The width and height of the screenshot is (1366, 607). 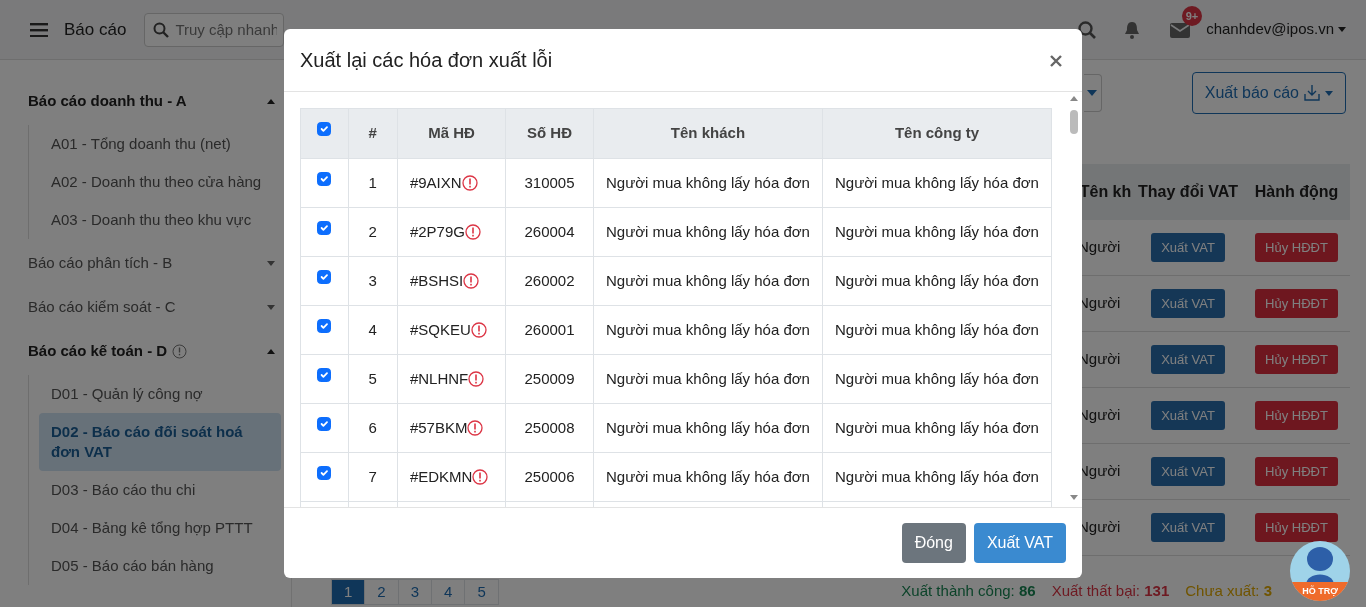 I want to click on sidebar-group: Báo cáo kế toán - D, so click(x=154, y=351).